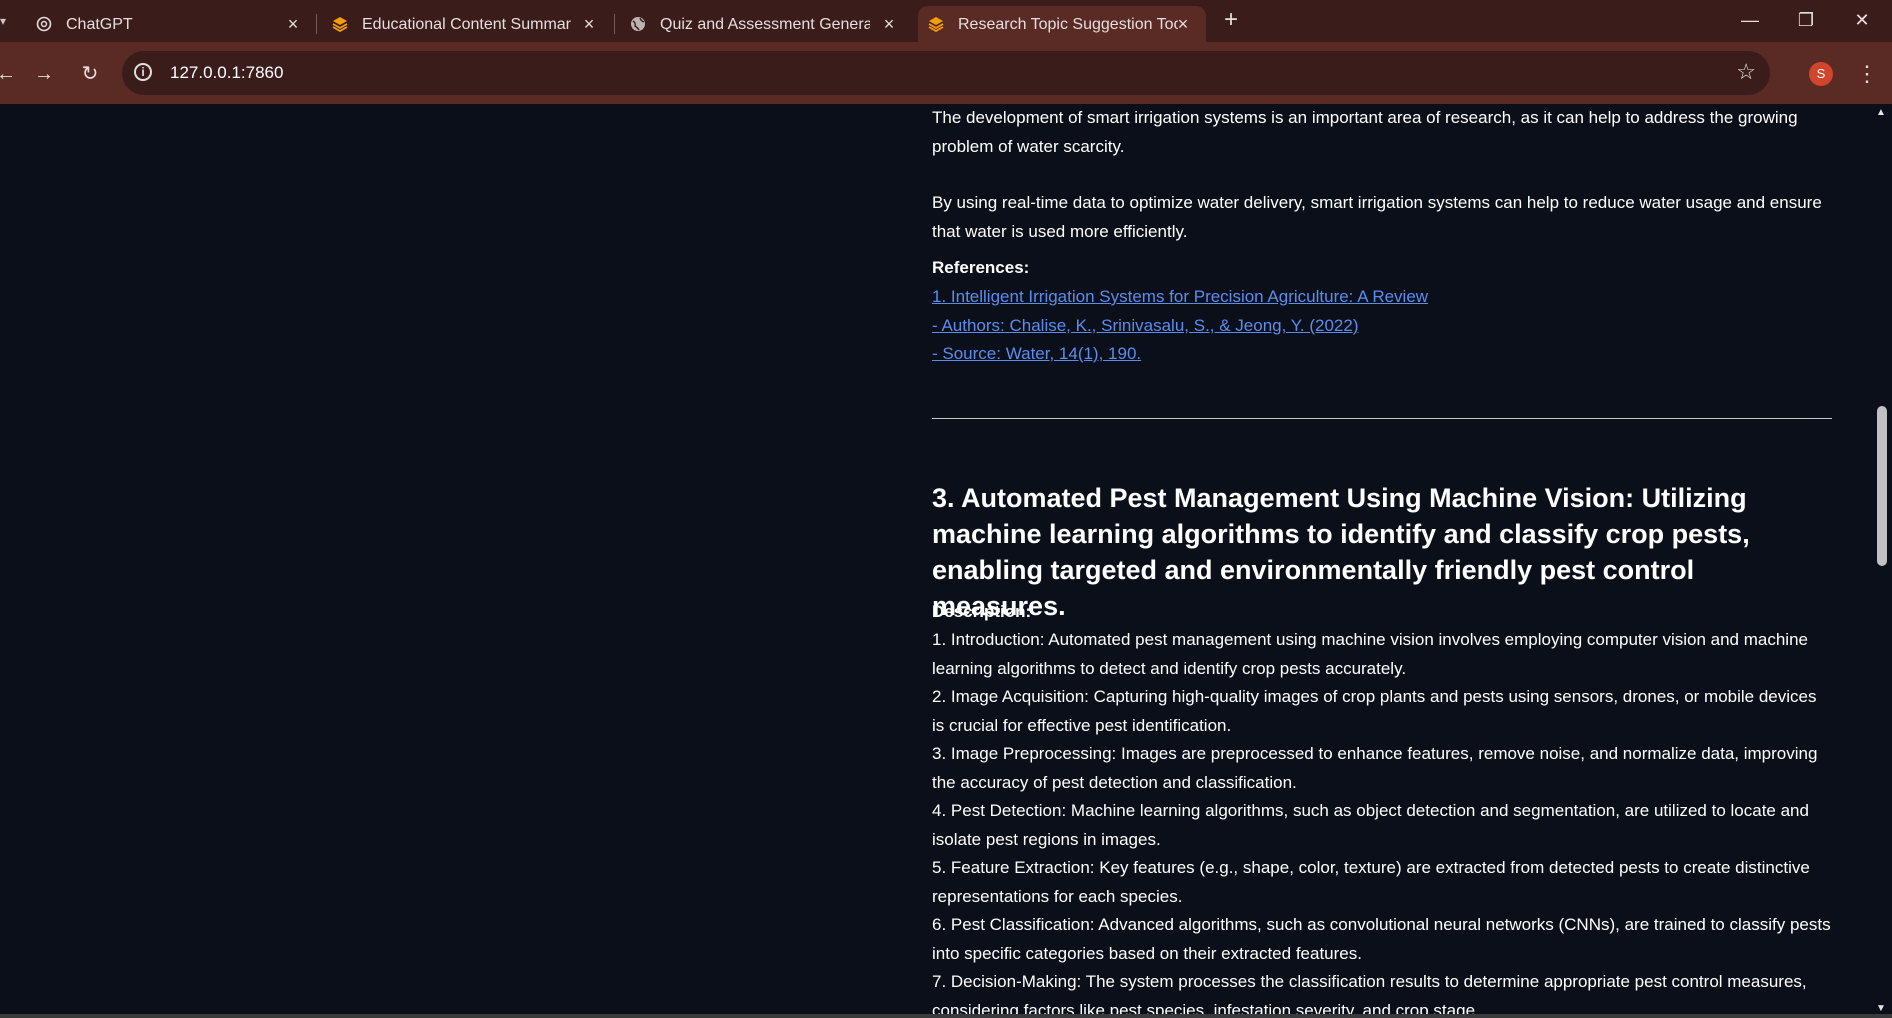 This screenshot has height=1018, width=1892. What do you see at coordinates (166, 24) in the screenshot?
I see `tab-chatgpt: ChatGPT ×` at bounding box center [166, 24].